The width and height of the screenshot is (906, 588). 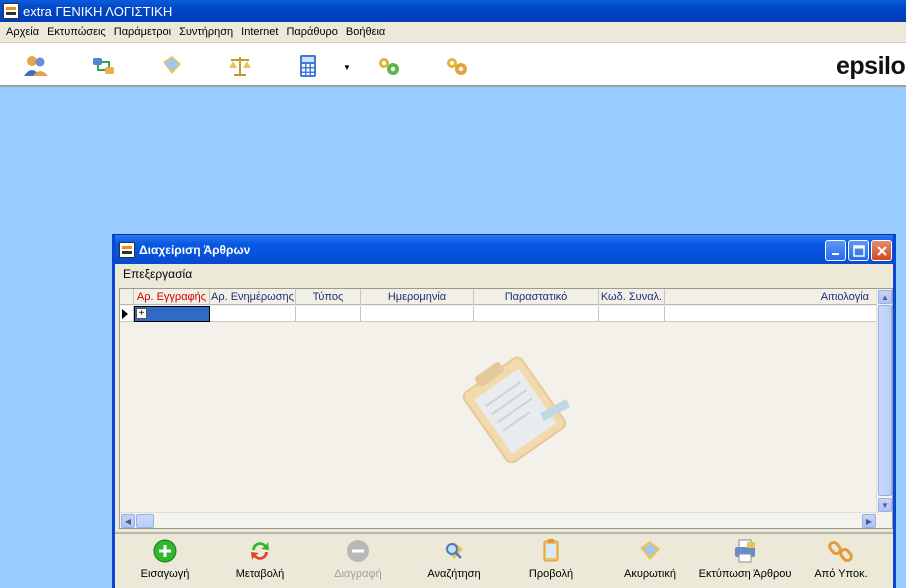 I want to click on maximize-button, so click(x=858, y=250).